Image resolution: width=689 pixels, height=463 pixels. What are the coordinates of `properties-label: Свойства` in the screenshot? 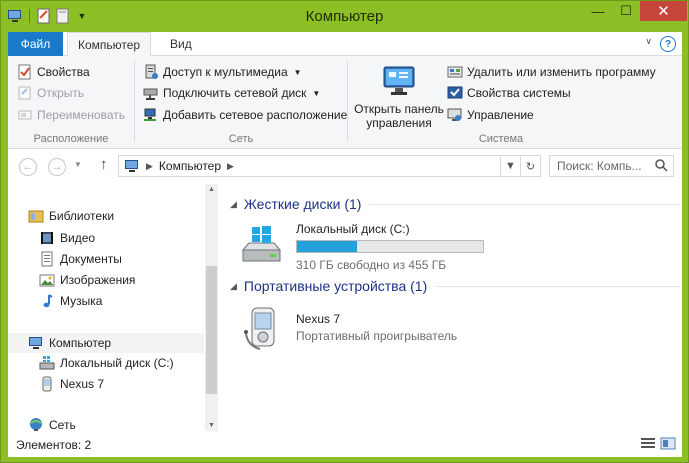 It's located at (63, 72).